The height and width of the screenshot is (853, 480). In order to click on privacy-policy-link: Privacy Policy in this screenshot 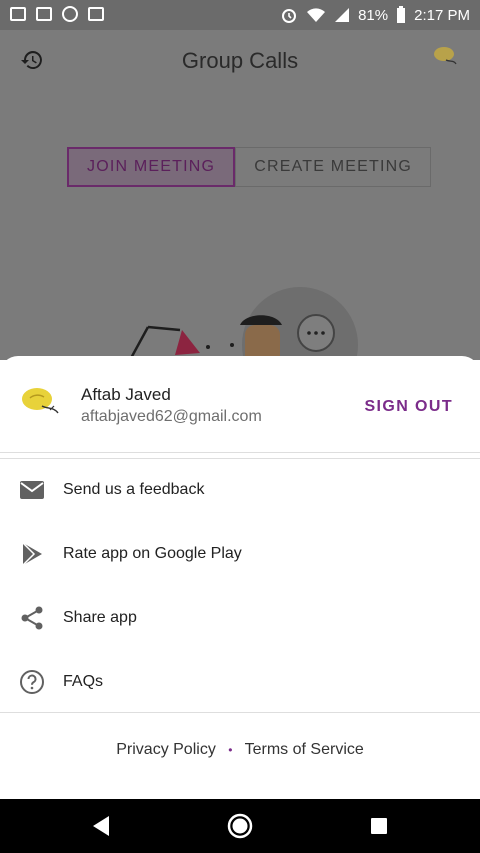, I will do `click(166, 749)`.